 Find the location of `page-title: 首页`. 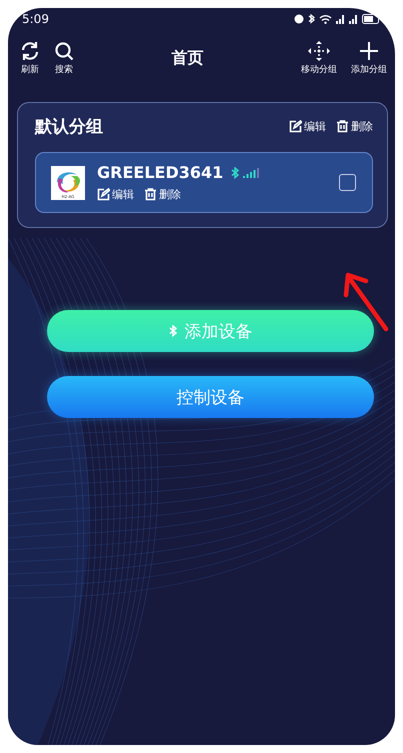

page-title: 首页 is located at coordinates (188, 58).